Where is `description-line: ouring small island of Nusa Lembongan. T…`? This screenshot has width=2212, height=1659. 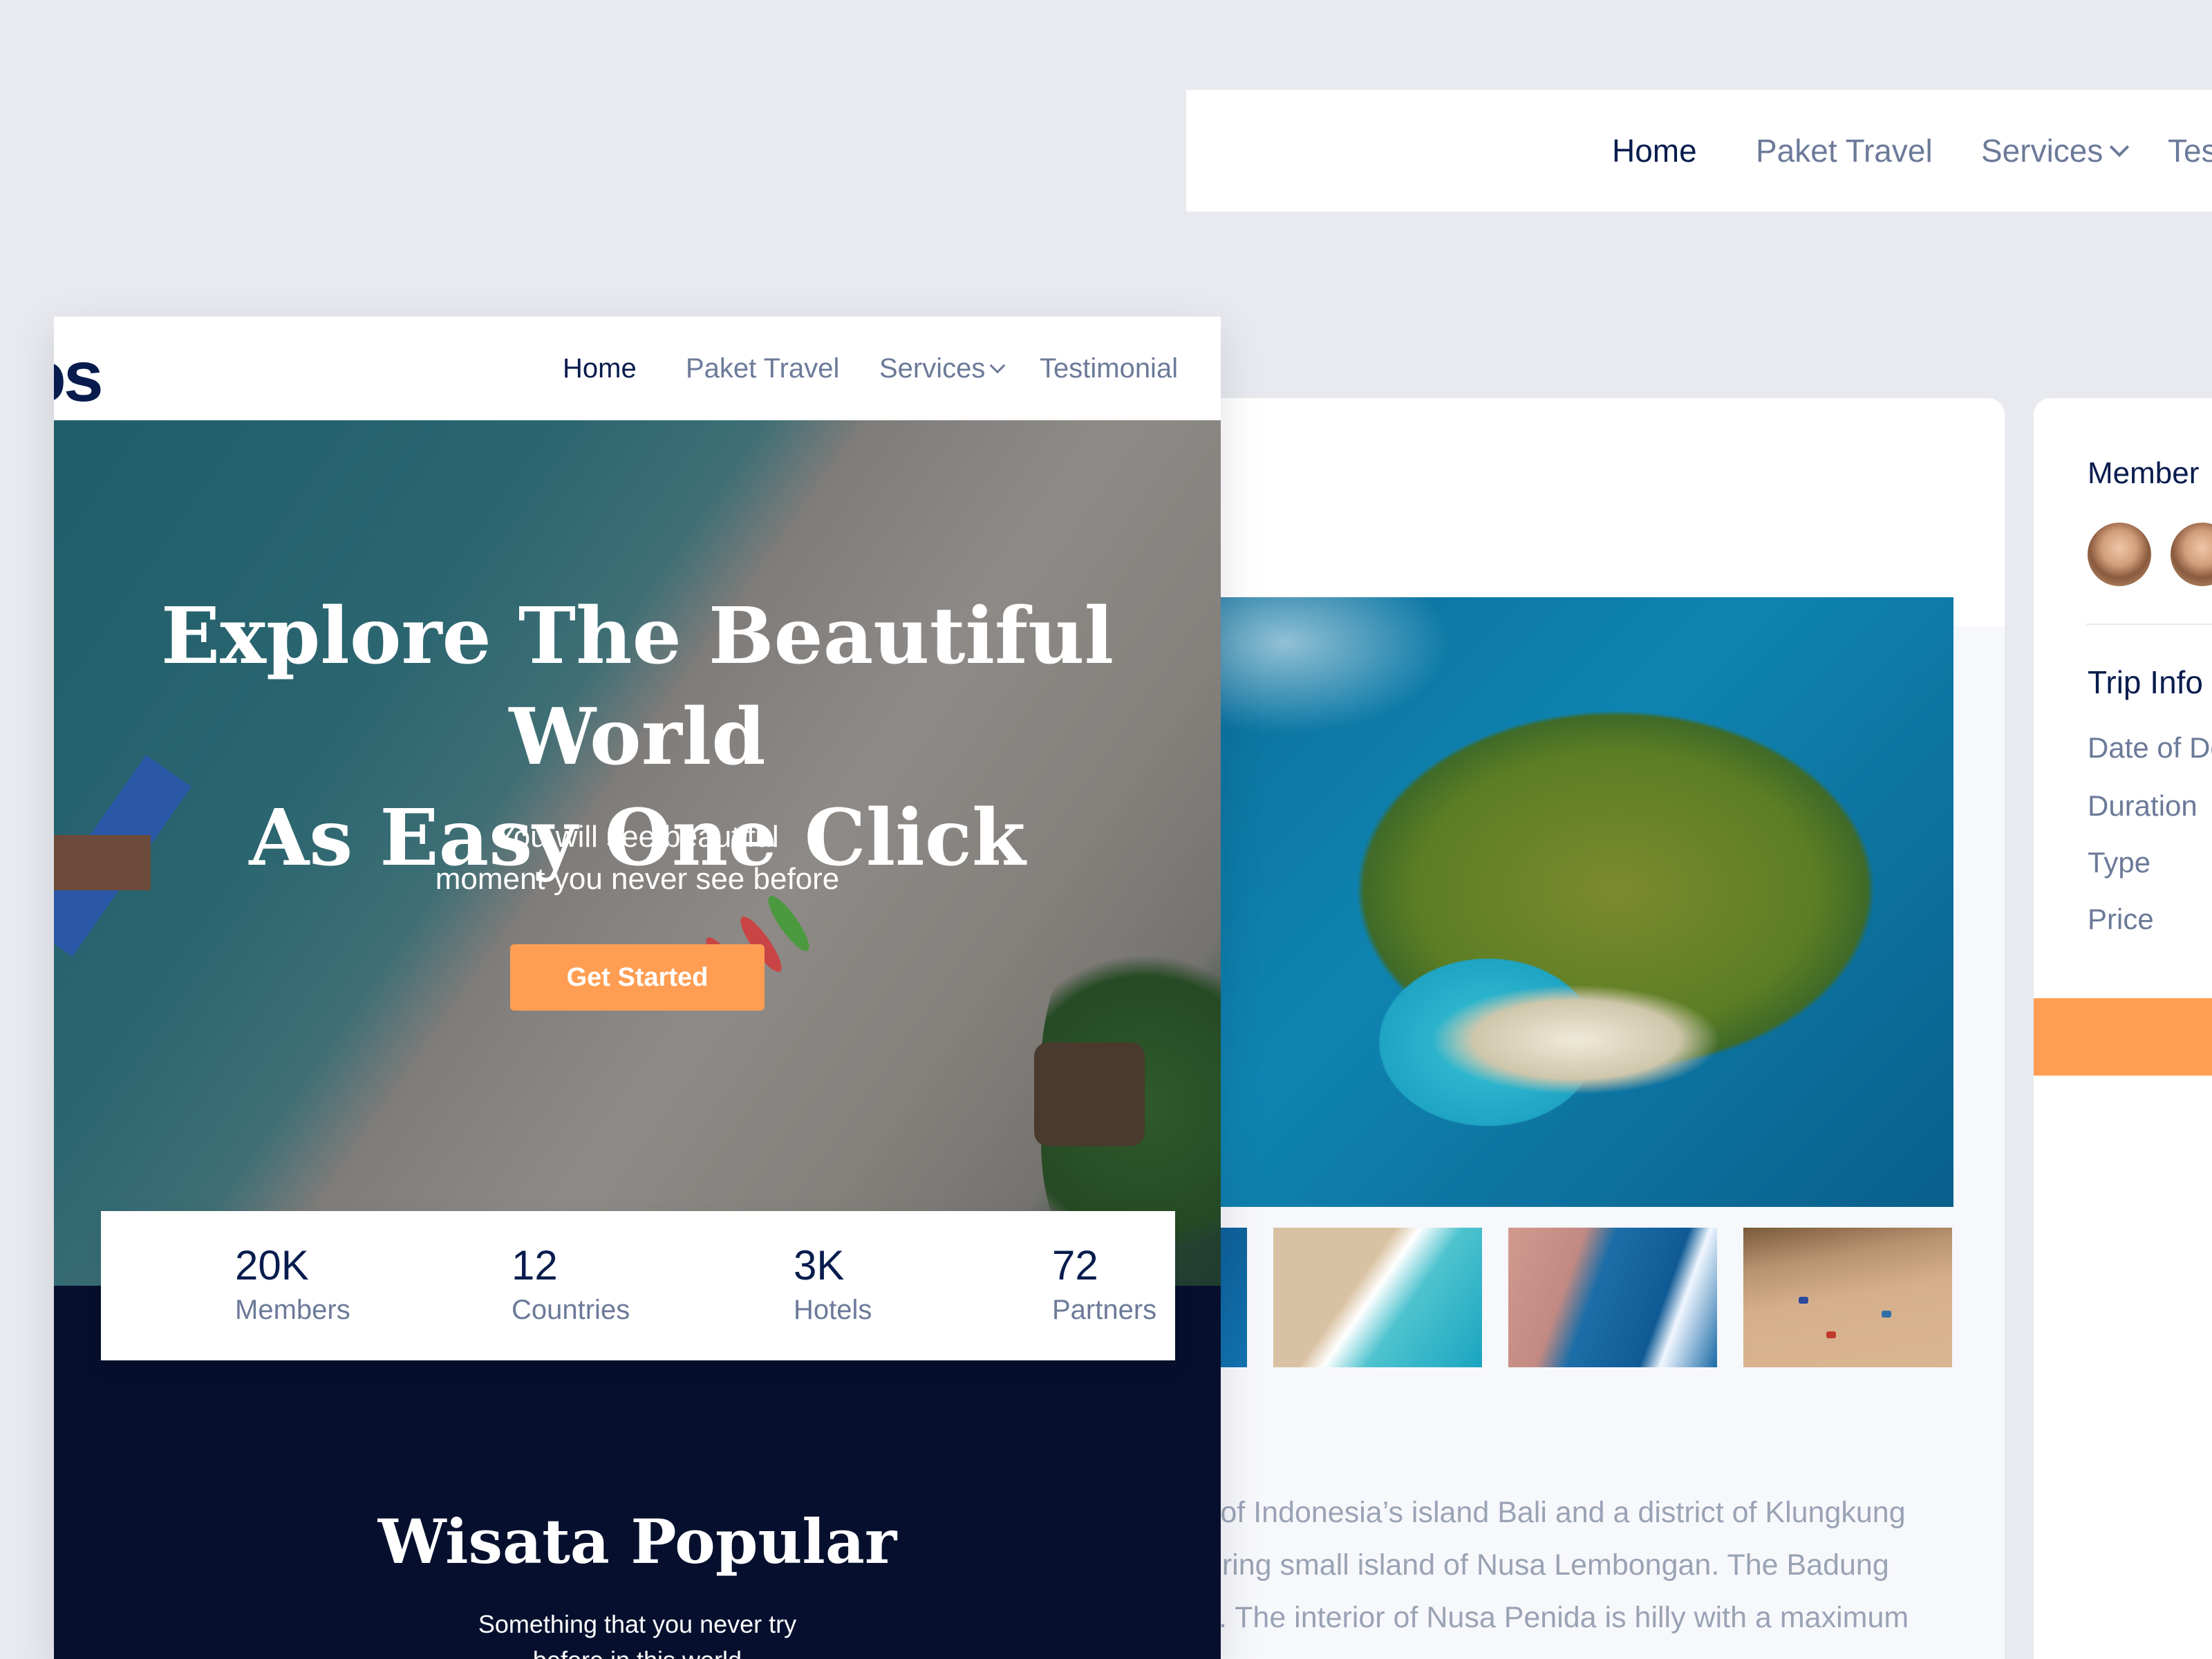 description-line: ouring small island of Nusa Lembongan. T… is located at coordinates (1539, 1565).